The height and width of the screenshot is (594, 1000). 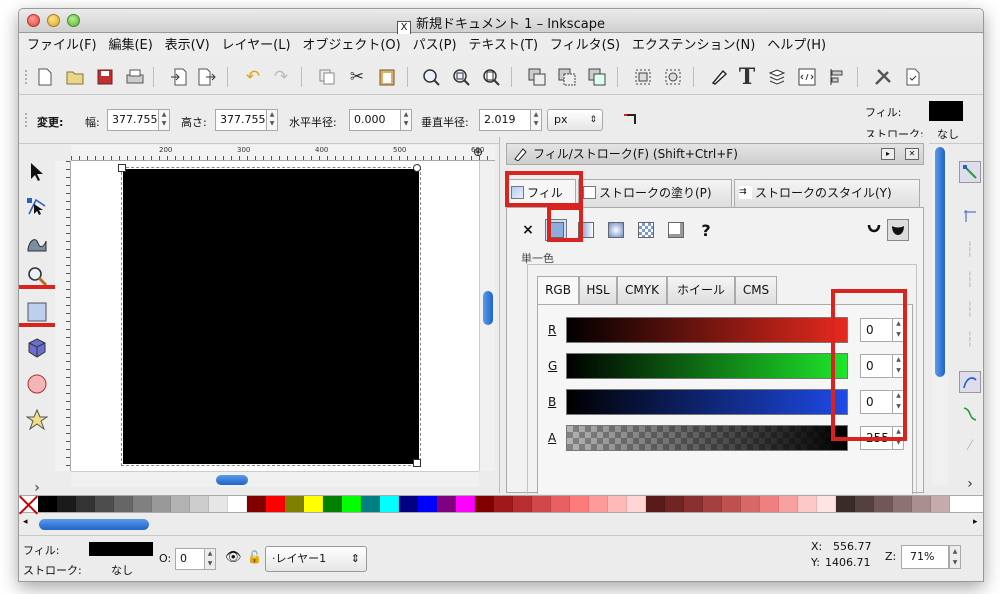 I want to click on menu-text: テキスト(T), so click(x=503, y=46).